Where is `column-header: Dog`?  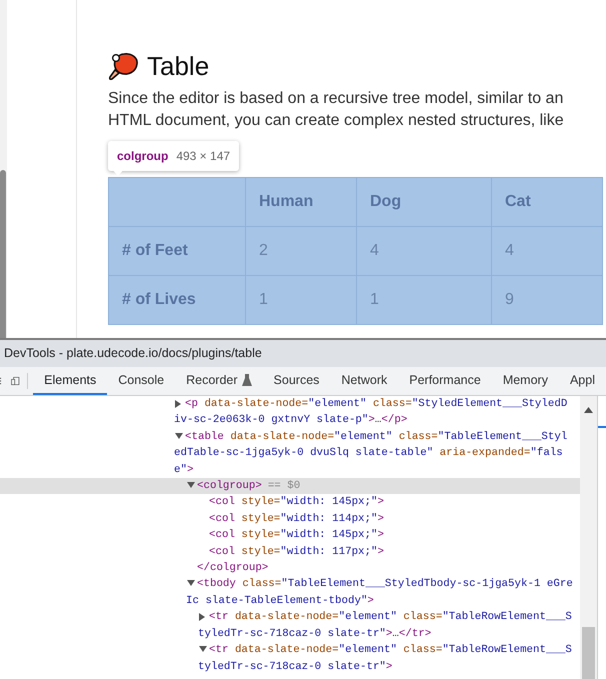
column-header: Dog is located at coordinates (424, 202).